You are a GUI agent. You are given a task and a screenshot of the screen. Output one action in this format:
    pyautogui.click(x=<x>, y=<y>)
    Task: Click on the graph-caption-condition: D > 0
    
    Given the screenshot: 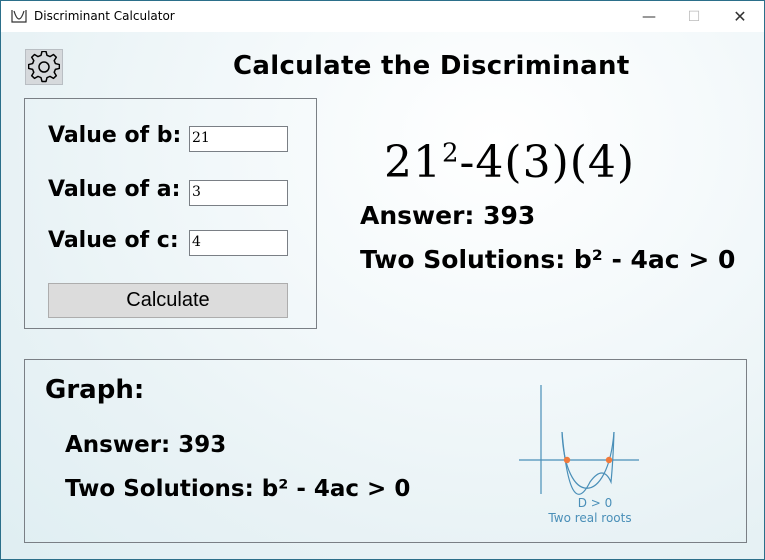 What is the action you would take?
    pyautogui.click(x=595, y=503)
    